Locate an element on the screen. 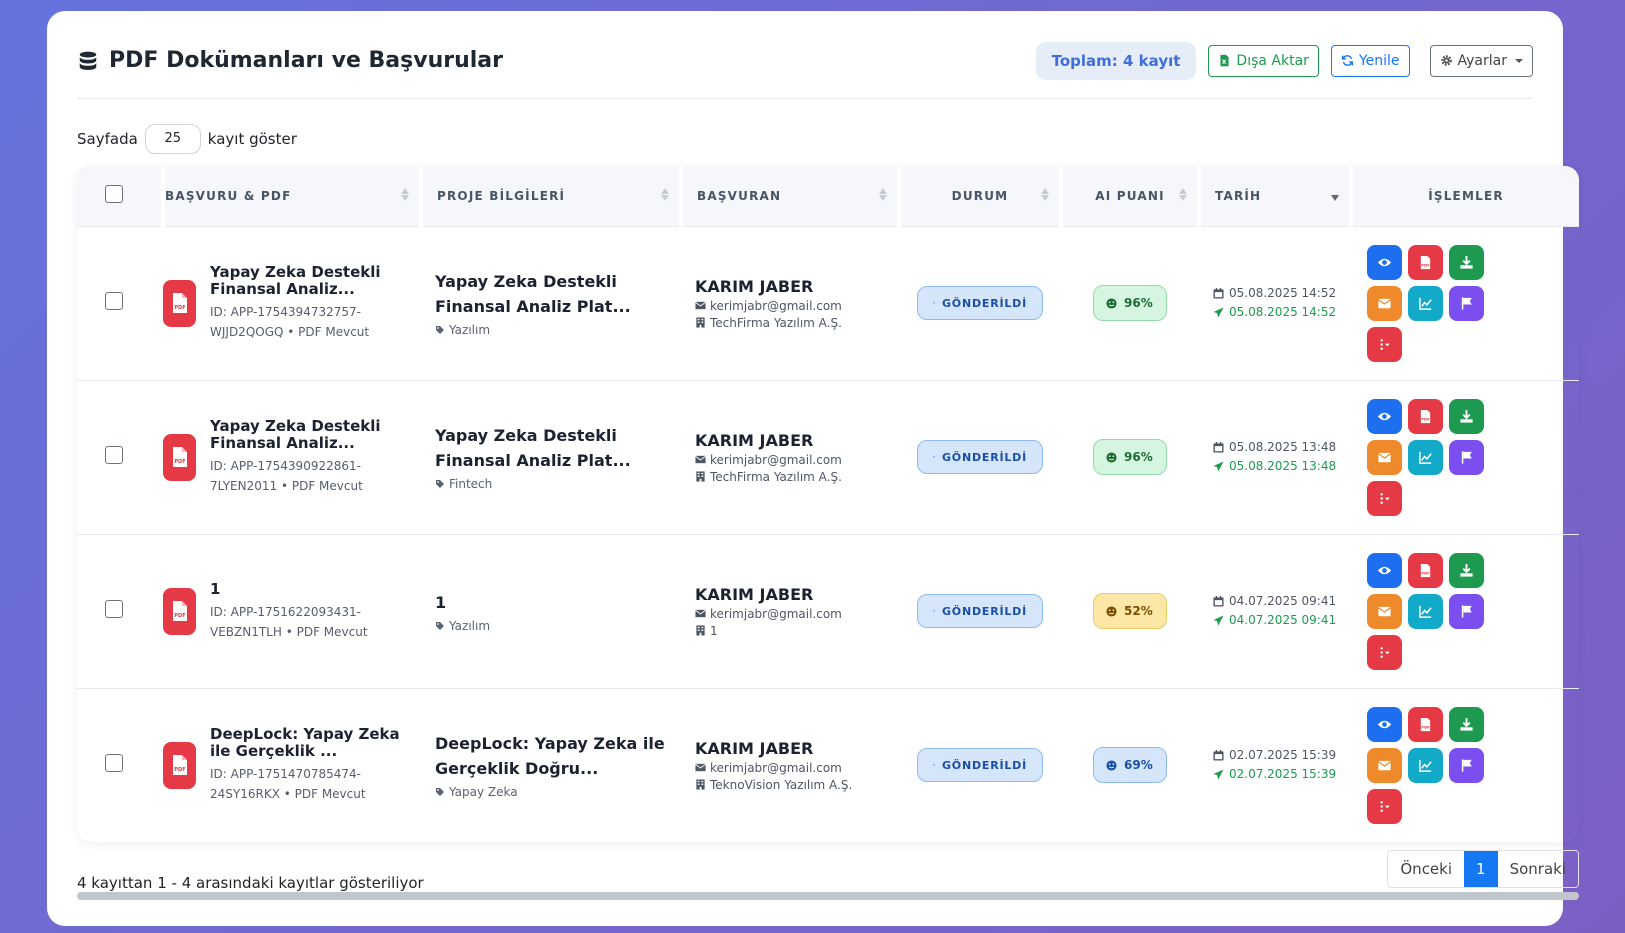 The image size is (1625, 933). building-icon is located at coordinates (700, 630).